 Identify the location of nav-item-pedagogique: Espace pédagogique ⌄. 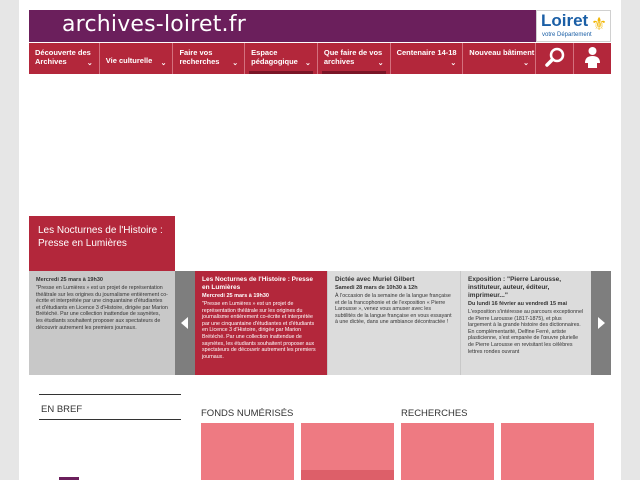
(281, 58).